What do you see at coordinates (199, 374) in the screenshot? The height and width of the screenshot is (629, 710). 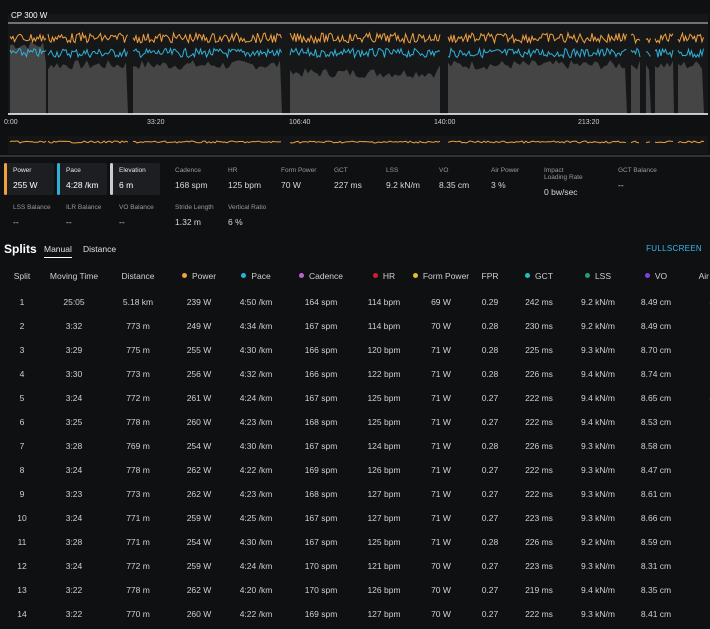 I see `table-cell: 256 W` at bounding box center [199, 374].